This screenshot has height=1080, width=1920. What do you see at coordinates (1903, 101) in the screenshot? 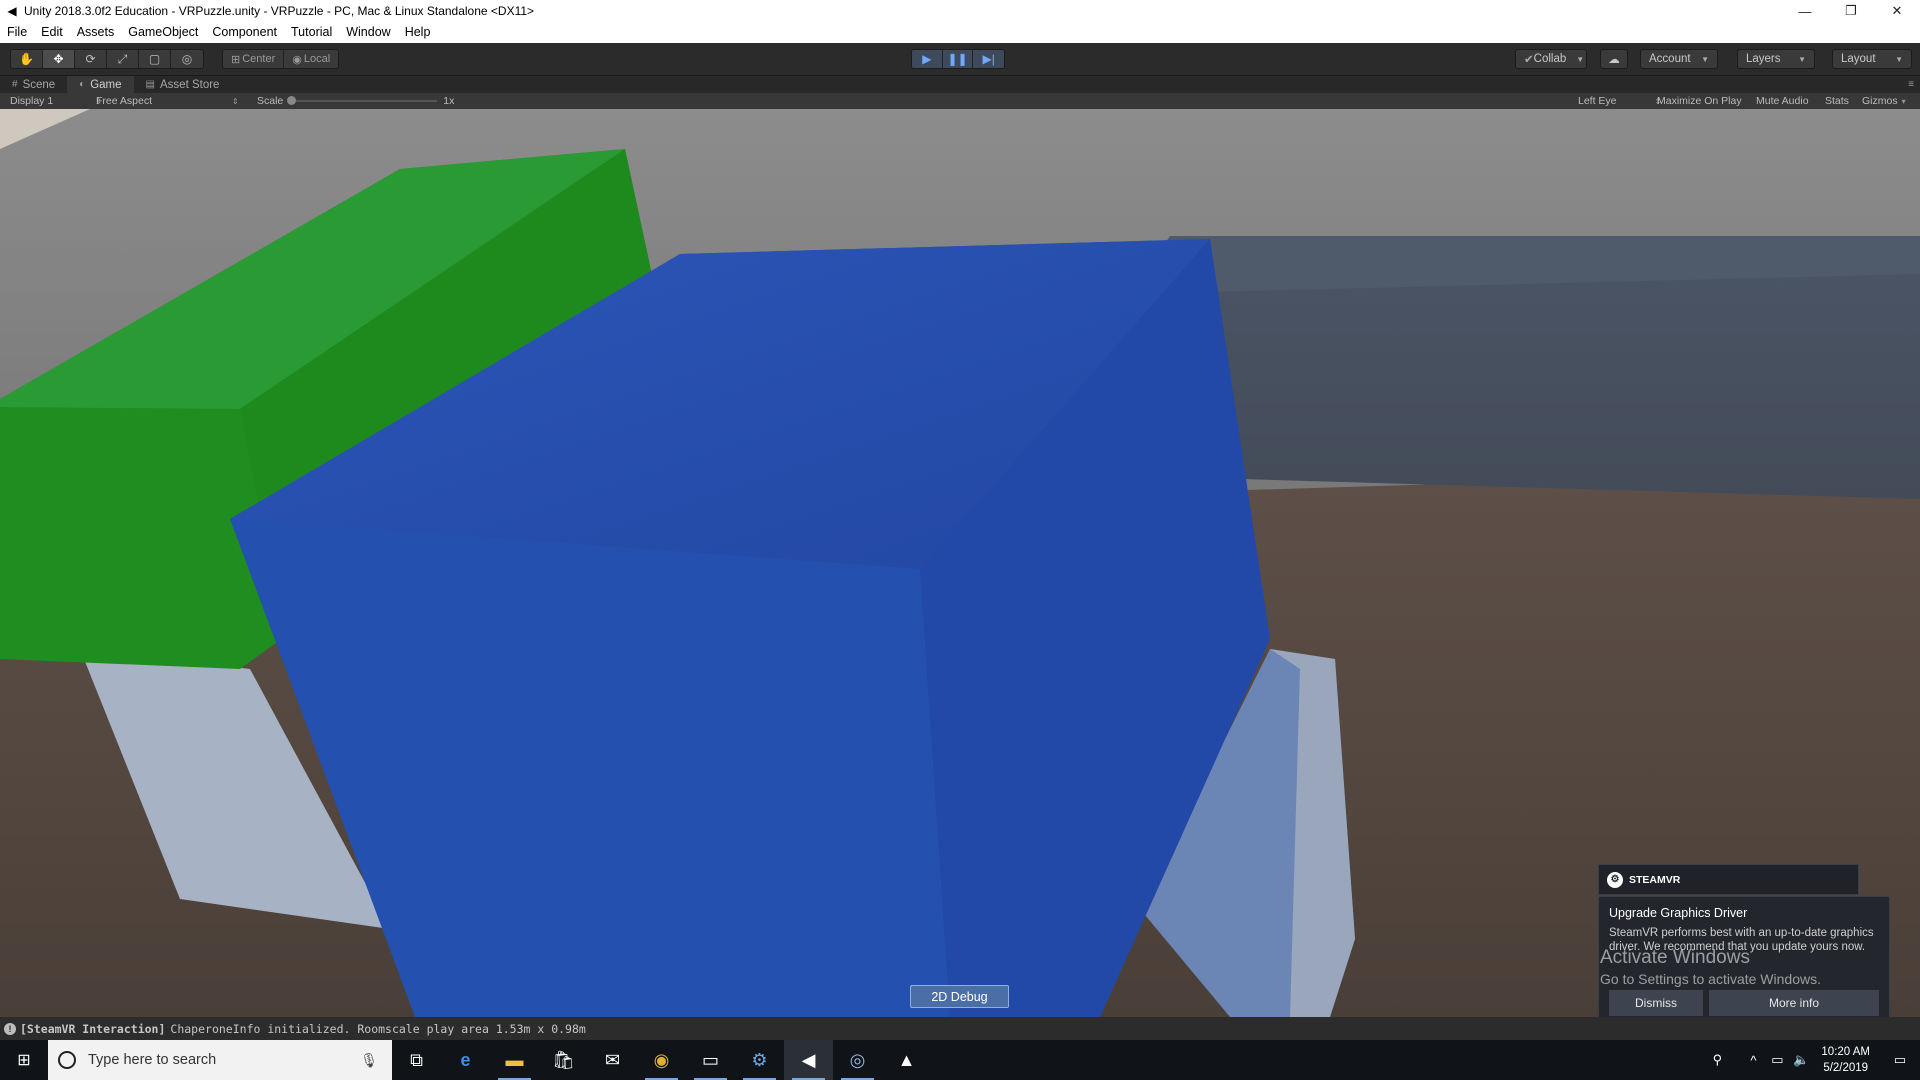
I see `dropdown-arrow-icon: ▾` at bounding box center [1903, 101].